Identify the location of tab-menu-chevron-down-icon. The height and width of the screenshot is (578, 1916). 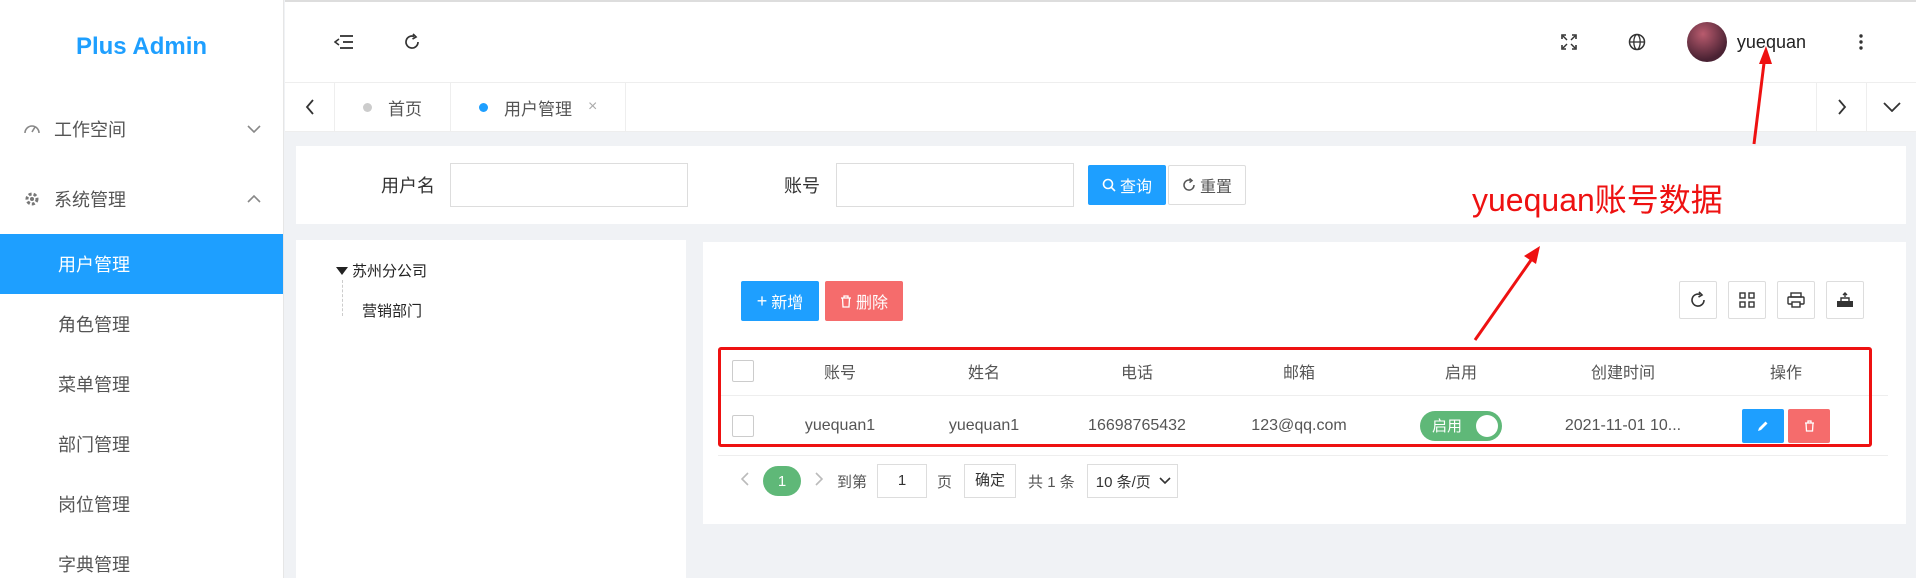
(1891, 107).